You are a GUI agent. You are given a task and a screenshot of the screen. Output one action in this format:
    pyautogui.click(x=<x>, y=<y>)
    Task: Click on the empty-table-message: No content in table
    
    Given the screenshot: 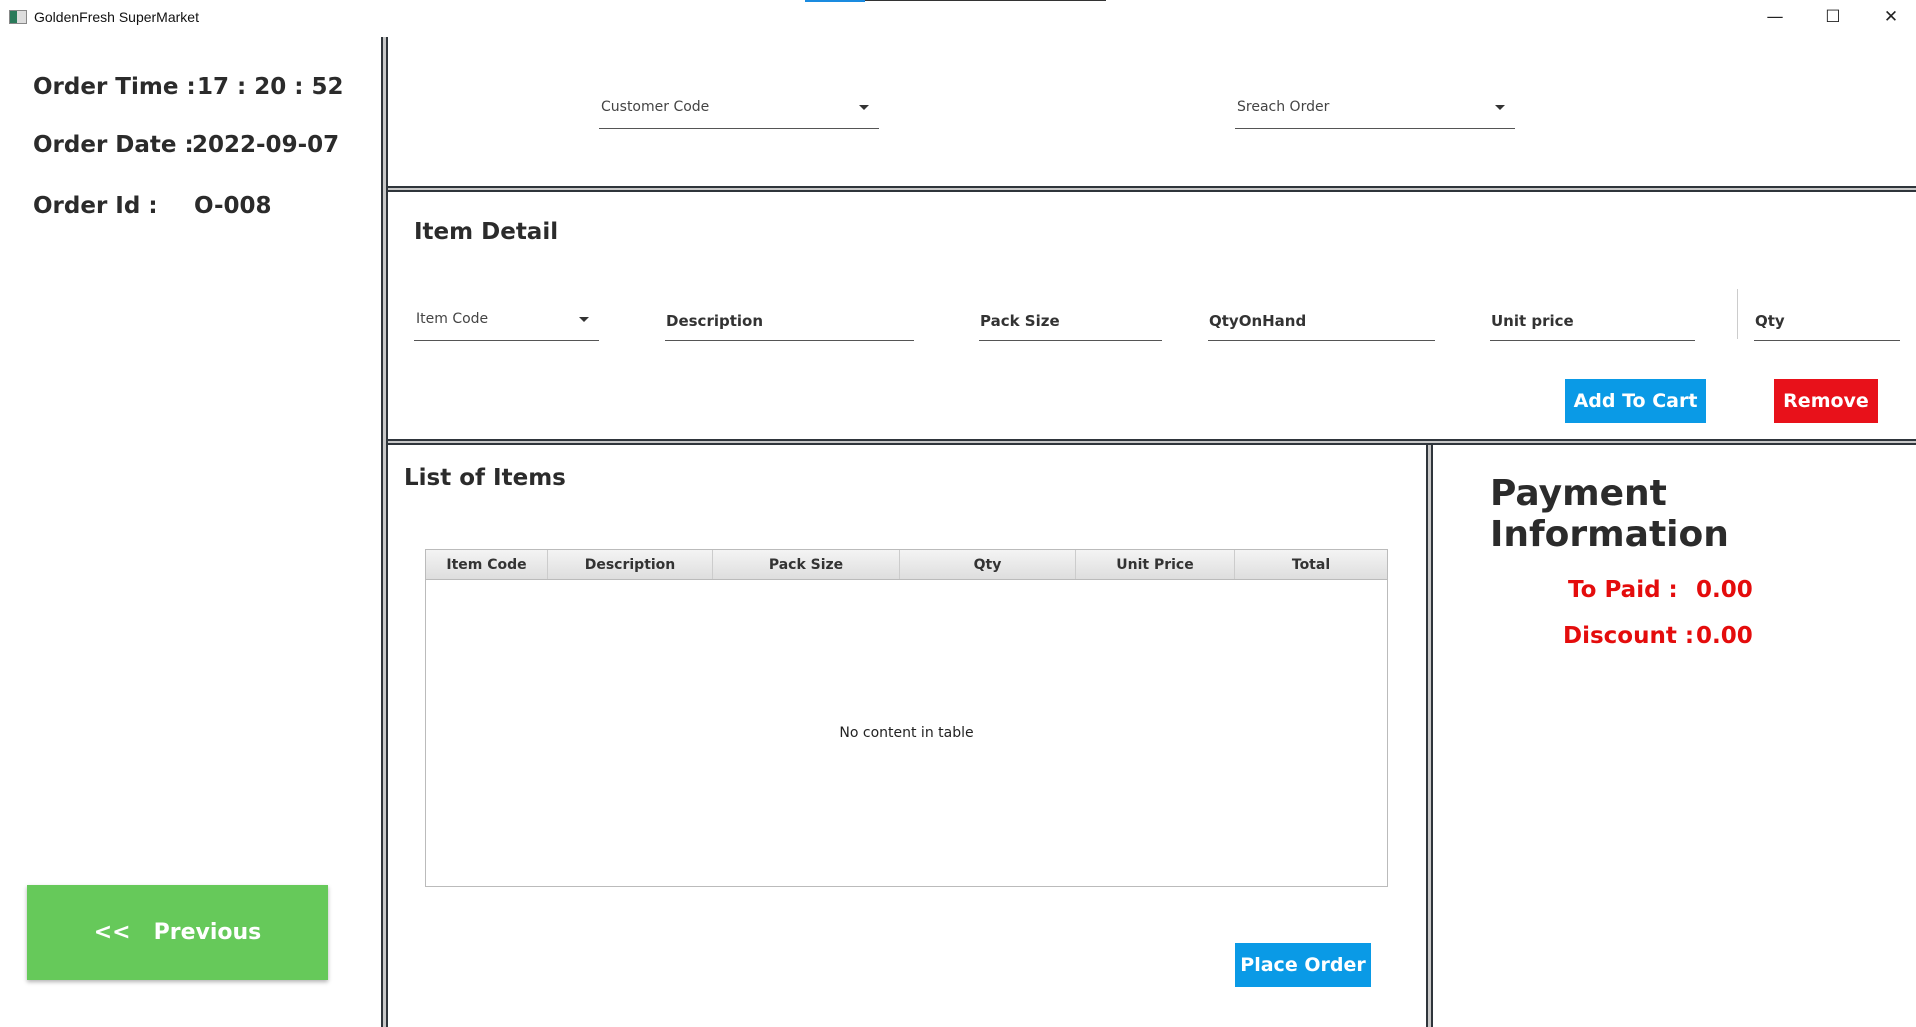 What is the action you would take?
    pyautogui.click(x=906, y=733)
    